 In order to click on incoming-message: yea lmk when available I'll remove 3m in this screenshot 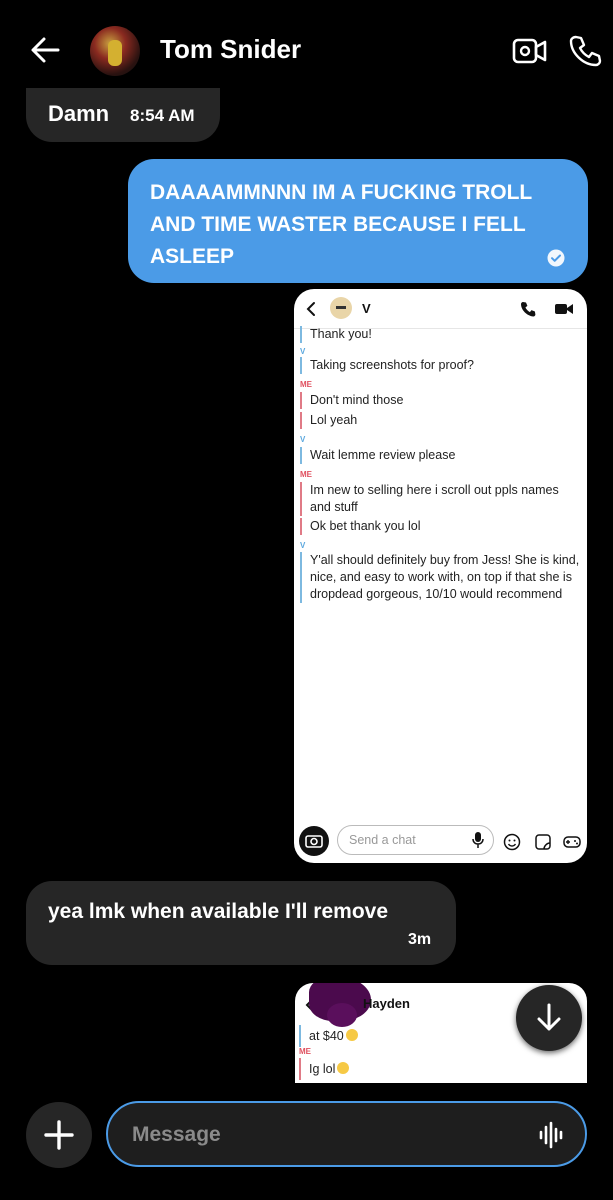, I will do `click(241, 923)`.